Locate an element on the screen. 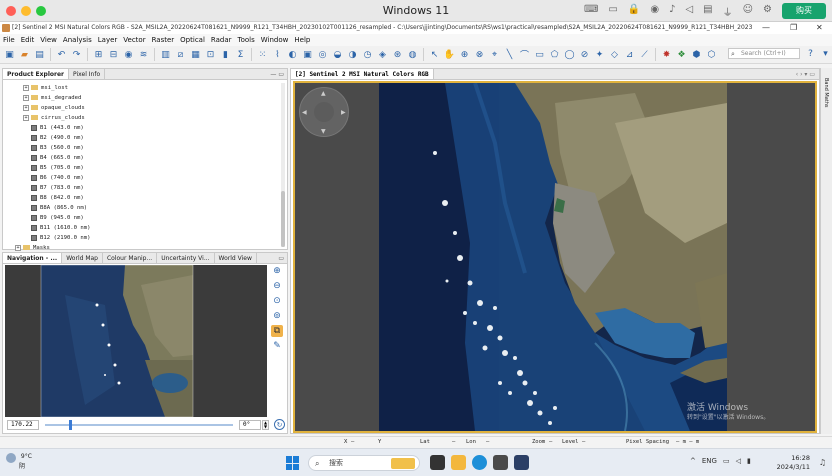 The image size is (832, 476). tree-item: + msi_lost is located at coordinates (145, 88).